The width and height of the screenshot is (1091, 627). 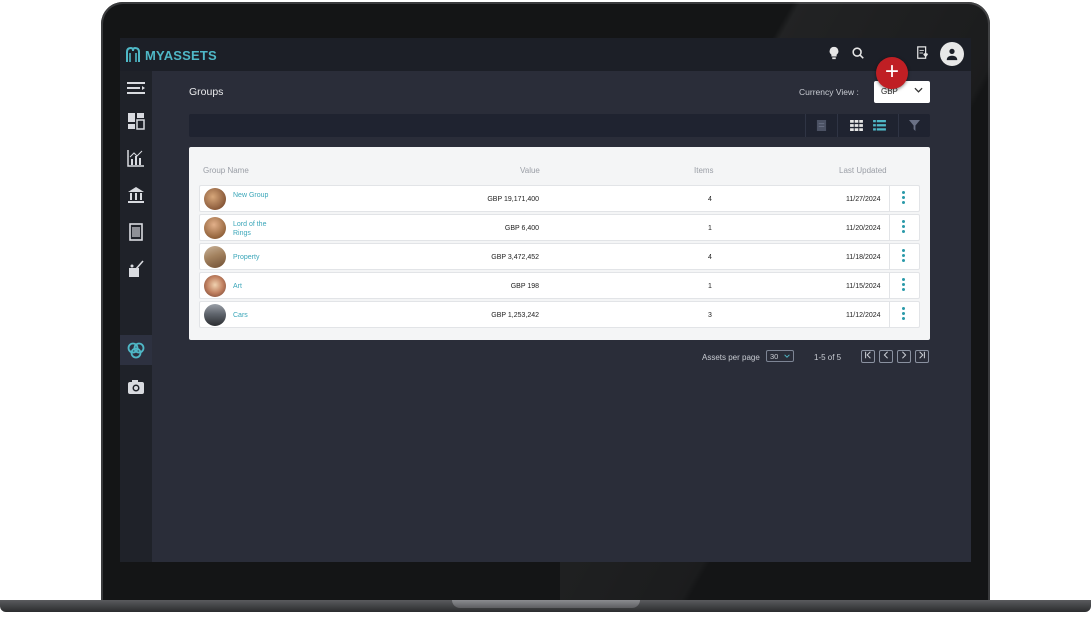 What do you see at coordinates (710, 315) in the screenshot?
I see `group-items: 3` at bounding box center [710, 315].